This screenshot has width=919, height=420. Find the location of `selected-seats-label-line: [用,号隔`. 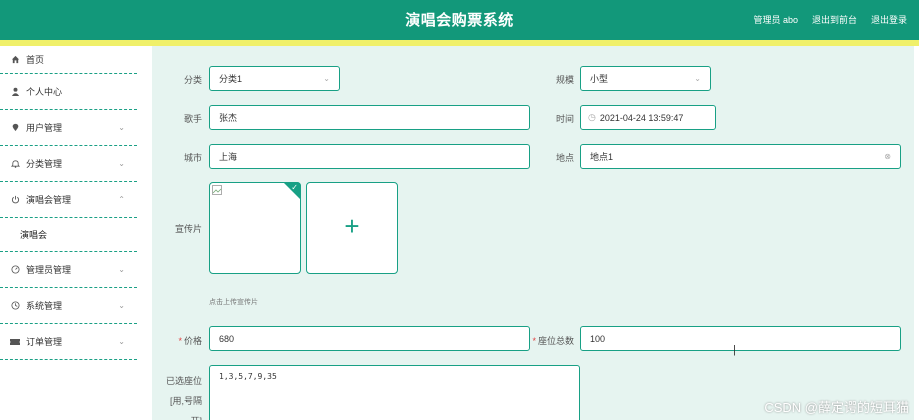

selected-seats-label-line: [用,号隔 is located at coordinates (185, 401).